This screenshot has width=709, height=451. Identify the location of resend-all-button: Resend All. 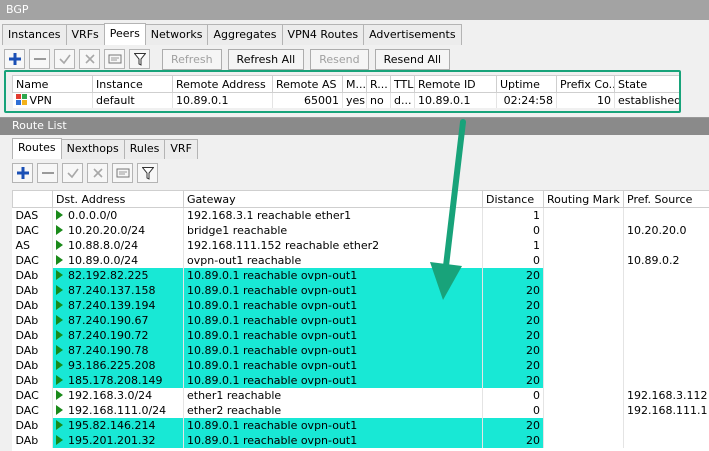
(412, 59).